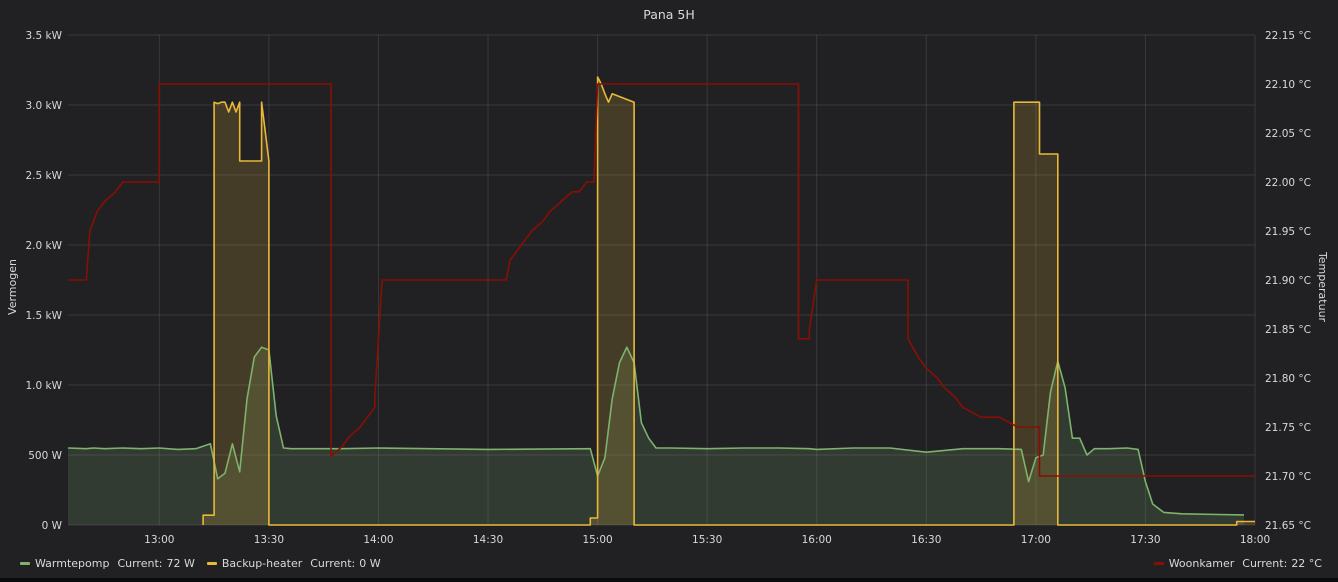 This screenshot has height=582, width=1338. Describe the element at coordinates (1306, 563) in the screenshot. I see `legend-current-value: 22 °C` at that location.